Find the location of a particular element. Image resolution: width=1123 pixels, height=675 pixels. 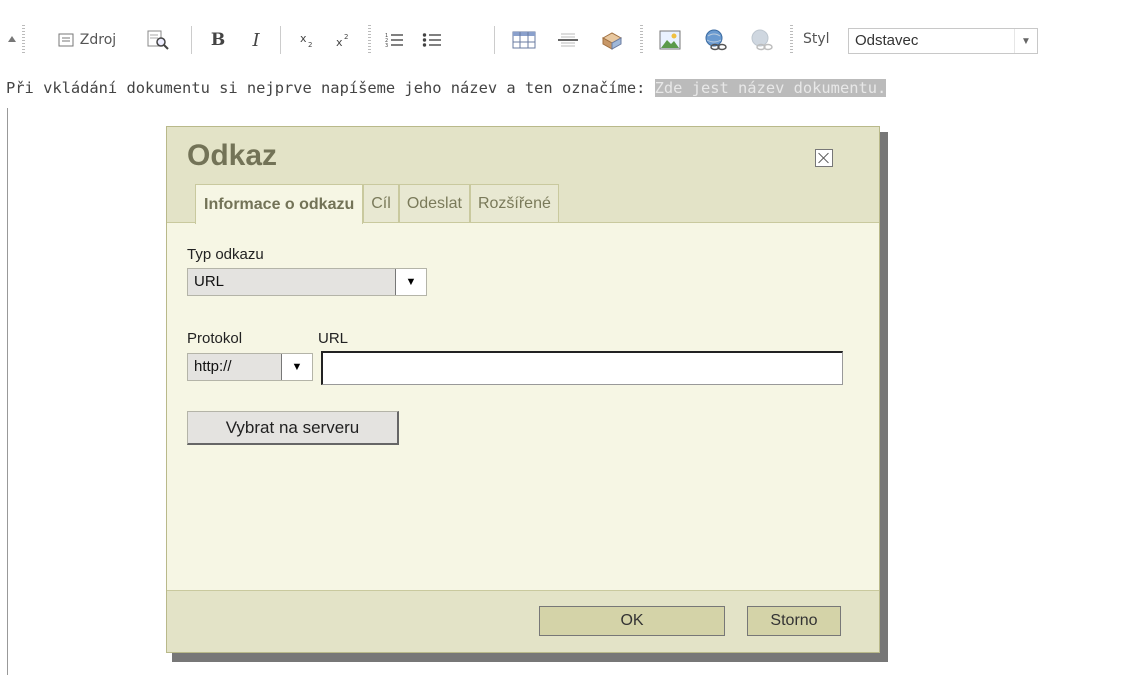

dialog-footer: OK Storno is located at coordinates (523, 621).